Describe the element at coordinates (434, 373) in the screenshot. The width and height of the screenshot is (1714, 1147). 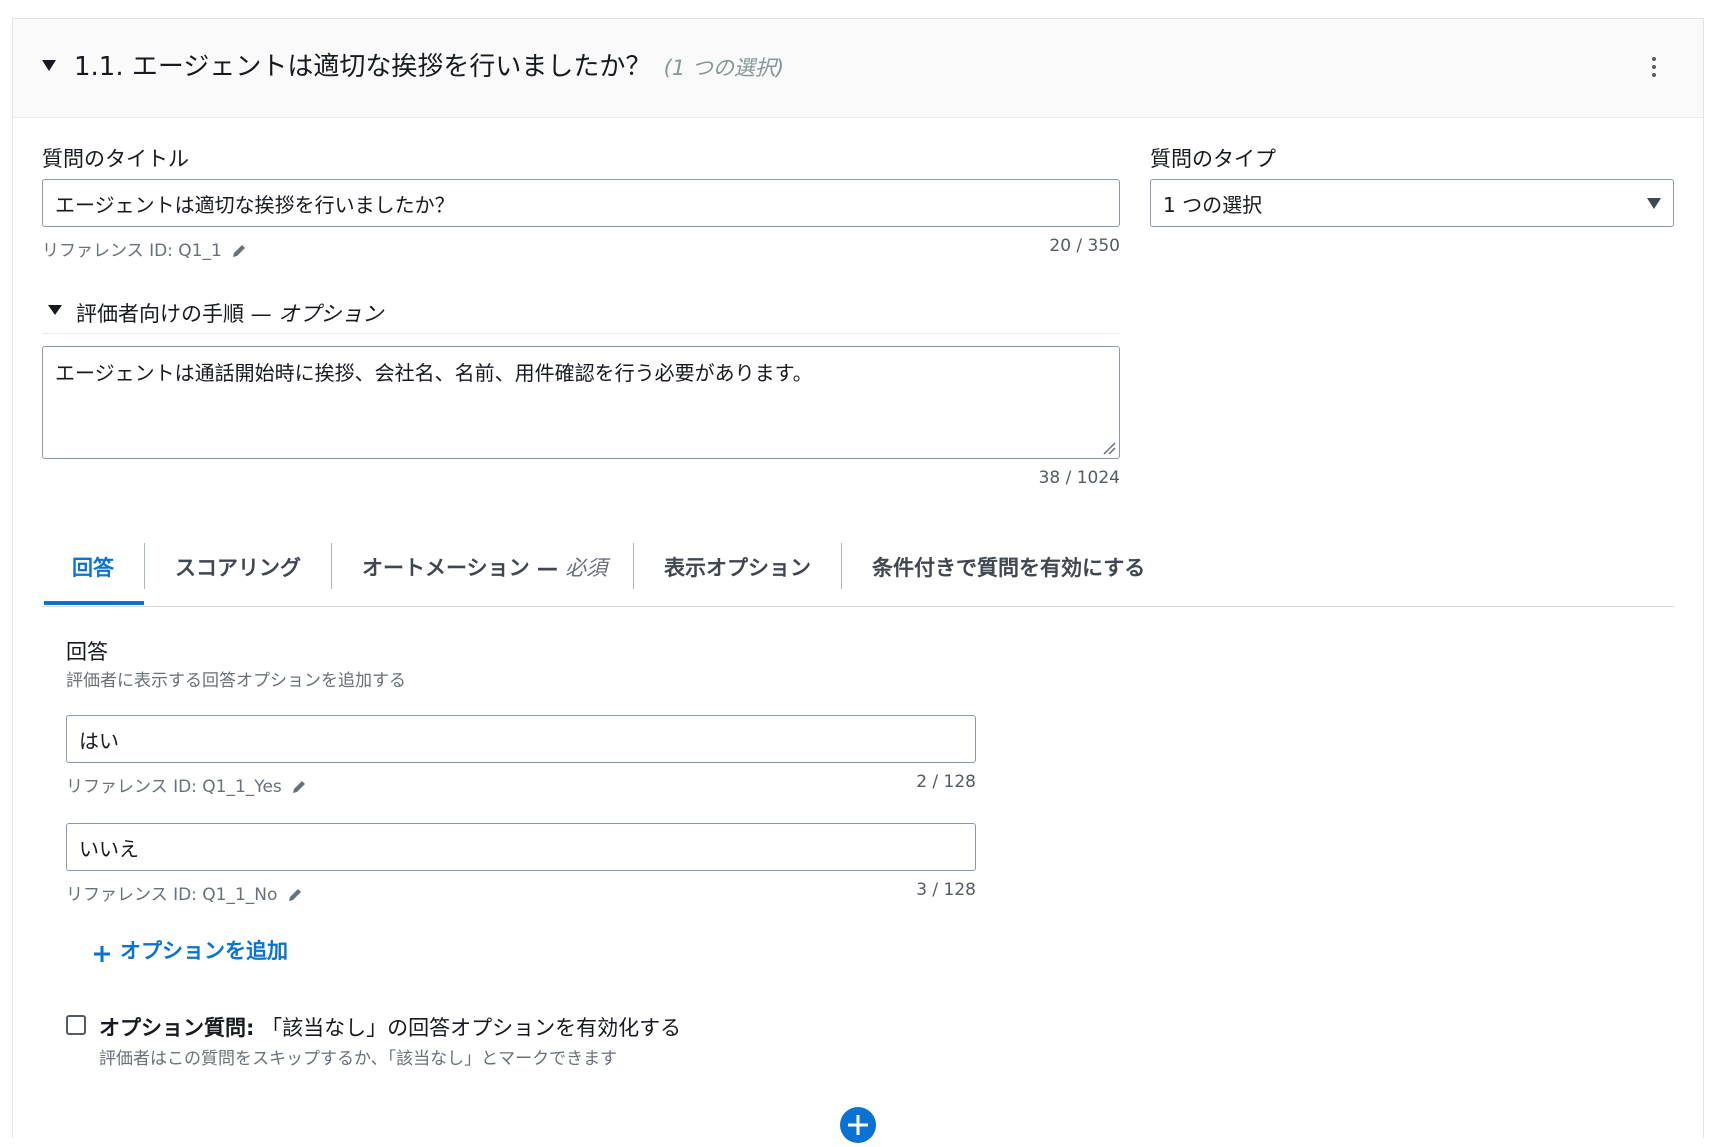
I see `instructions-text: エージェントは通話開始時に挨拶、会社名、名前、用件確認を行う必要があります。` at that location.